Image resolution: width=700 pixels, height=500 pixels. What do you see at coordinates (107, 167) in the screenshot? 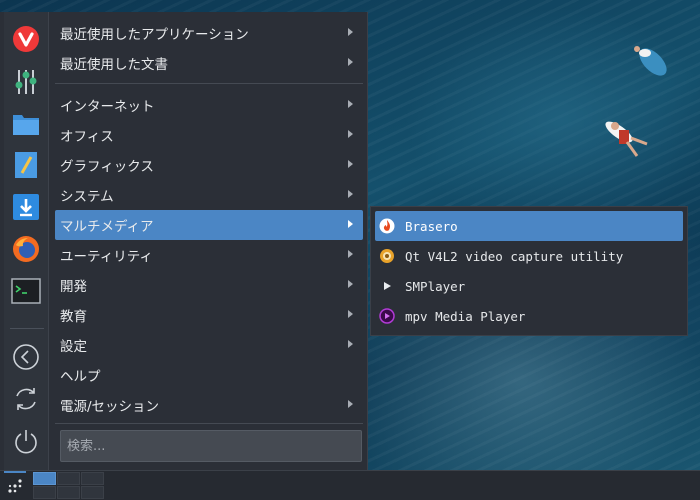
I see `menu-item-label: グラフィックス` at bounding box center [107, 167].